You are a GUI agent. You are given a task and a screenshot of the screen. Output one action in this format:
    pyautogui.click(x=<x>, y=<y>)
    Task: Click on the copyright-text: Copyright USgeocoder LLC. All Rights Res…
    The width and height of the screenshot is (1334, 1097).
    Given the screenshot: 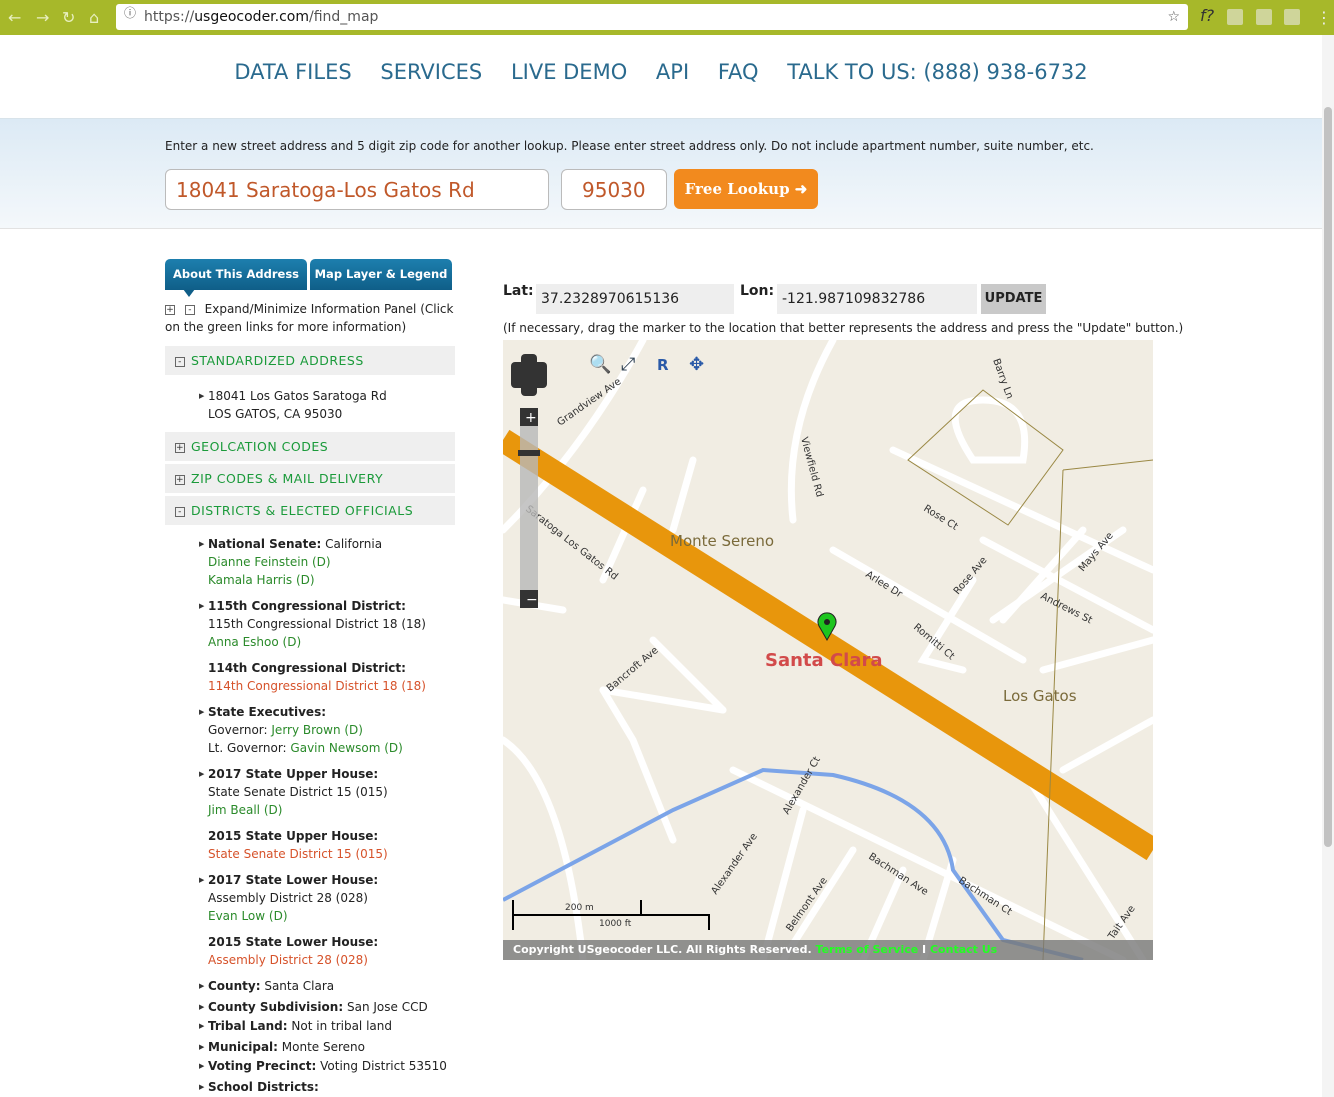 What is the action you would take?
    pyautogui.click(x=662, y=949)
    